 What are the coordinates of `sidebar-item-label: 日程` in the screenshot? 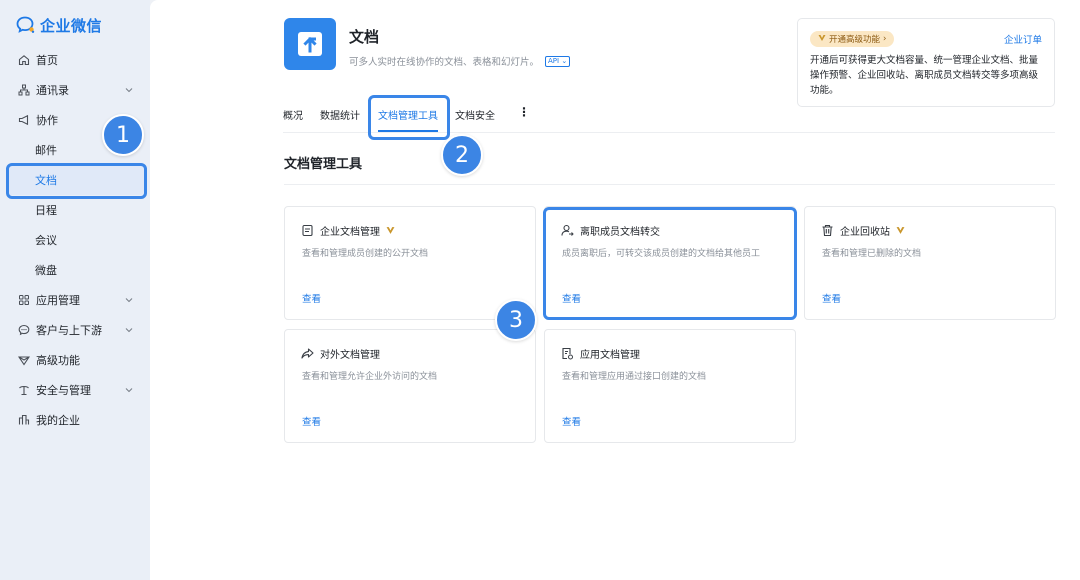 It's located at (46, 210).